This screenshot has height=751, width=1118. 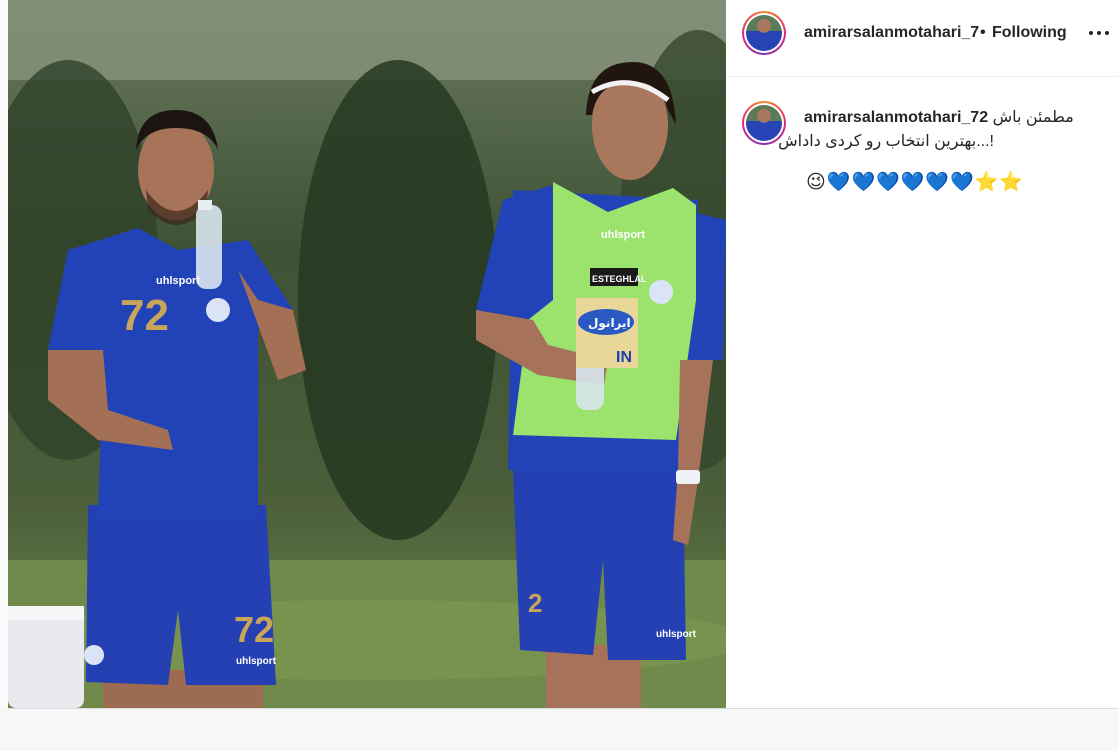 I want to click on bib-sponsor-name: ایرانول, so click(x=609, y=323).